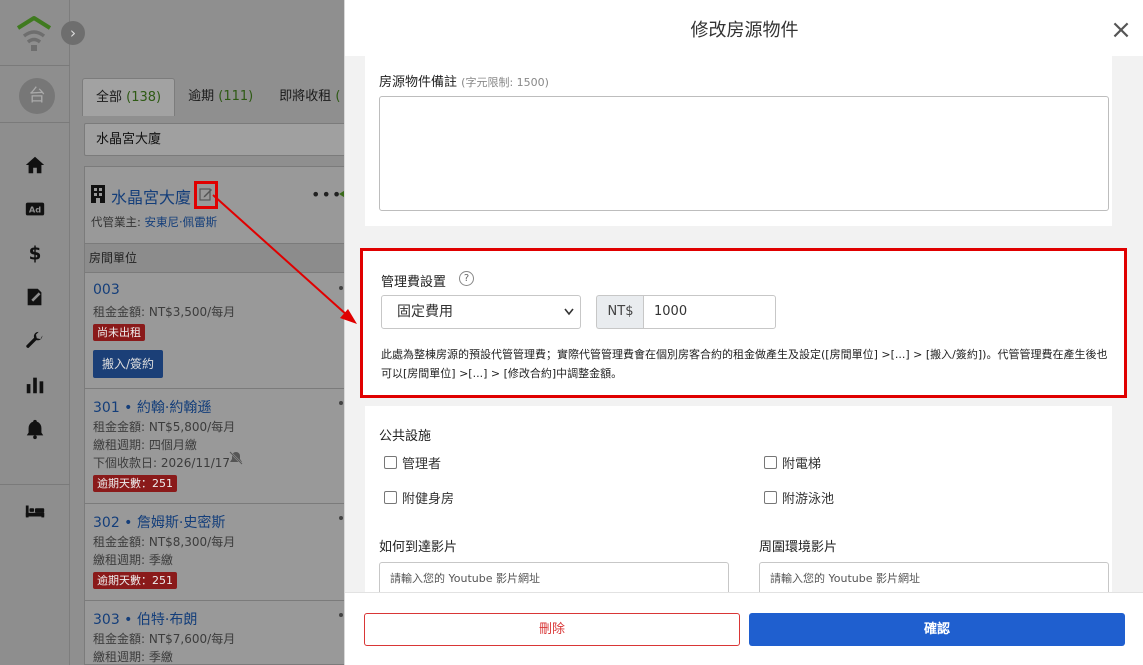 The image size is (1143, 665). I want to click on bed-icon, so click(35, 511).